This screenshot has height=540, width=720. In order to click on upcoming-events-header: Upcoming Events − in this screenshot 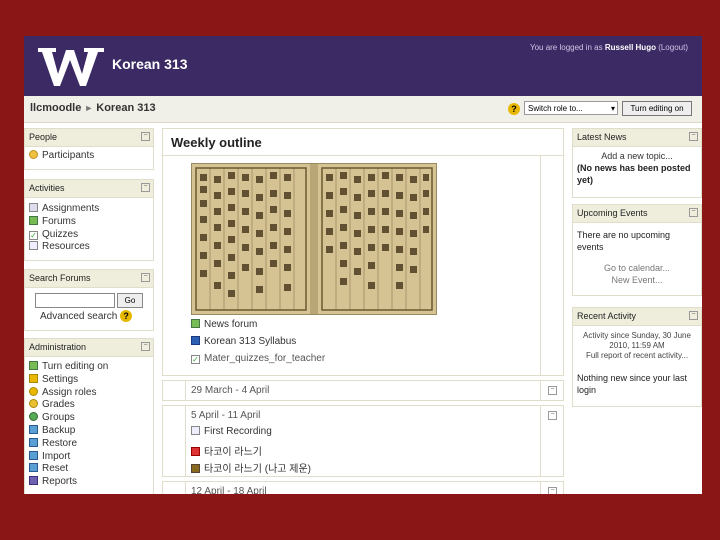, I will do `click(637, 214)`.